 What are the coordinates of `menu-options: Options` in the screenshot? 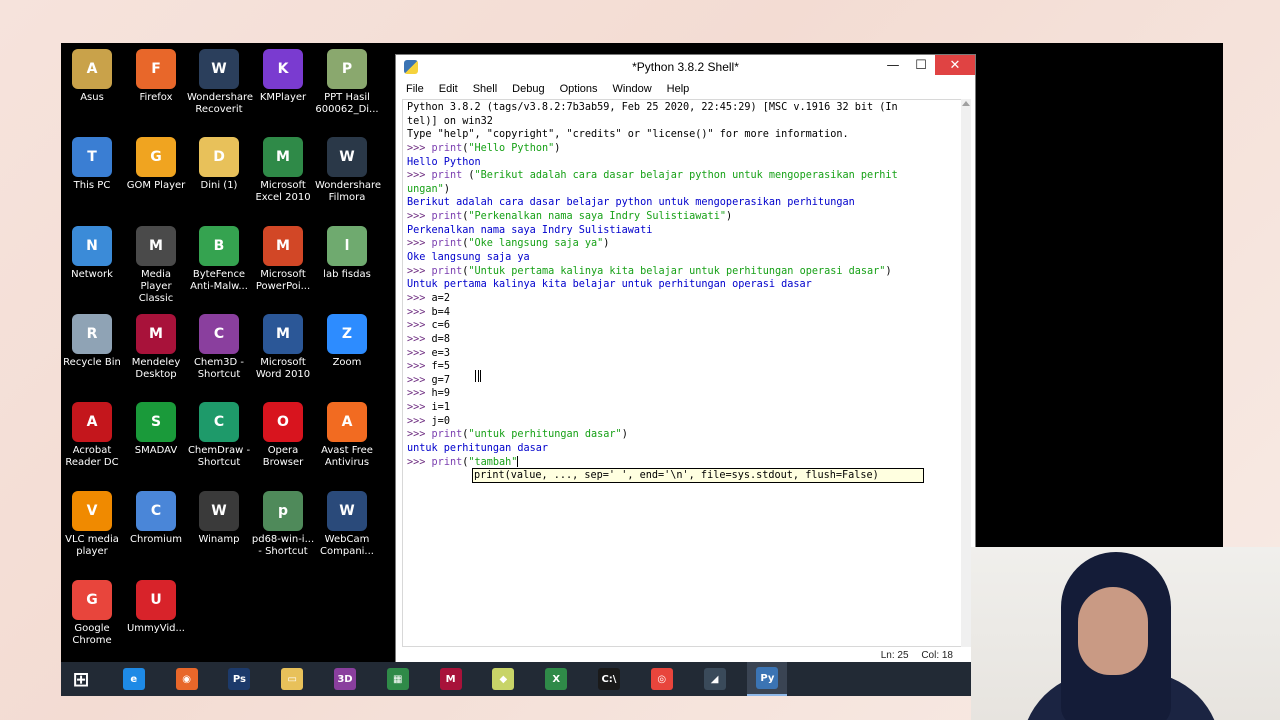 It's located at (579, 89).